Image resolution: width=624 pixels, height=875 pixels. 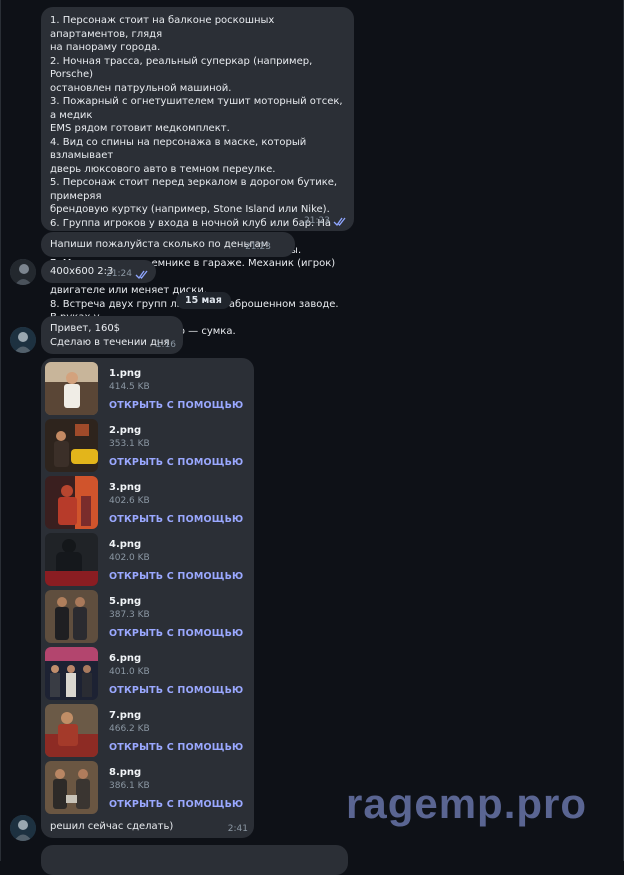 I want to click on file-item: 3.png 402.6 KB ОТКРЫТЬ С ПОМОЩЬЮ, so click(x=145, y=502).